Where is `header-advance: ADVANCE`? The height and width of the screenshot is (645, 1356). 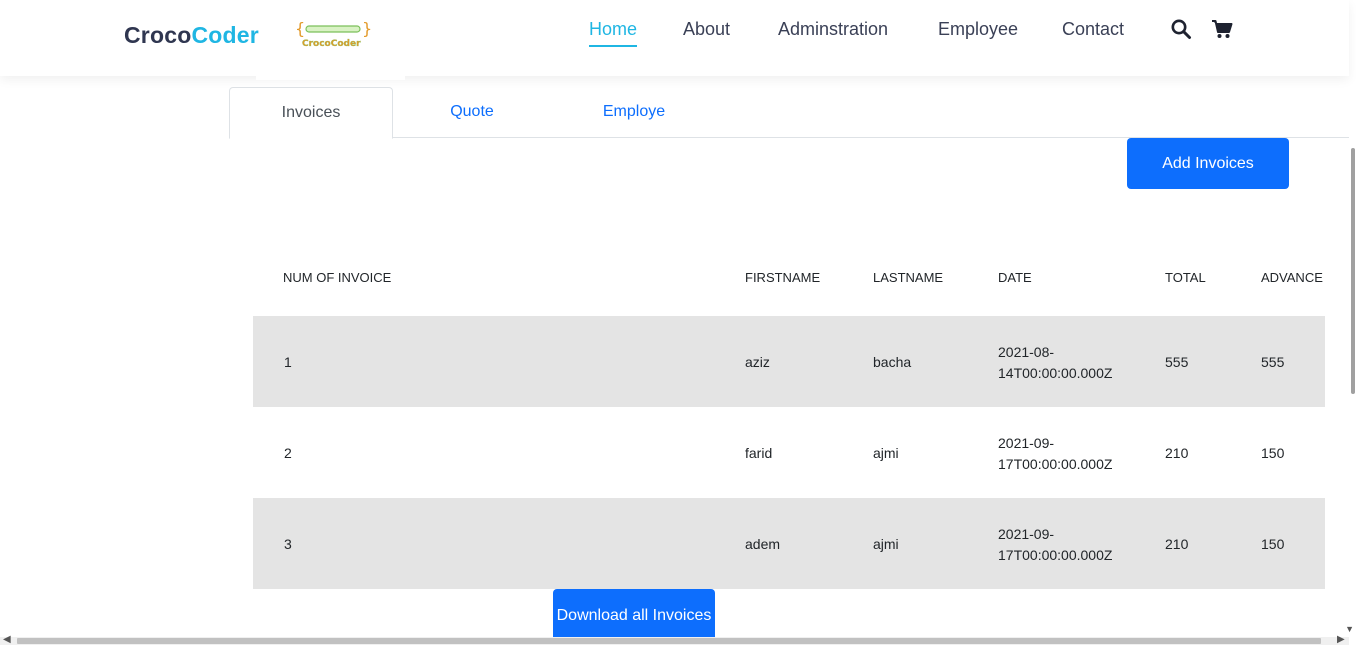
header-advance: ADVANCE is located at coordinates (1292, 277).